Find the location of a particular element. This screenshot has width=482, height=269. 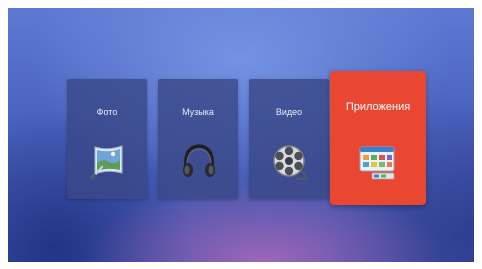

tile-apps: Приложения is located at coordinates (378, 138).